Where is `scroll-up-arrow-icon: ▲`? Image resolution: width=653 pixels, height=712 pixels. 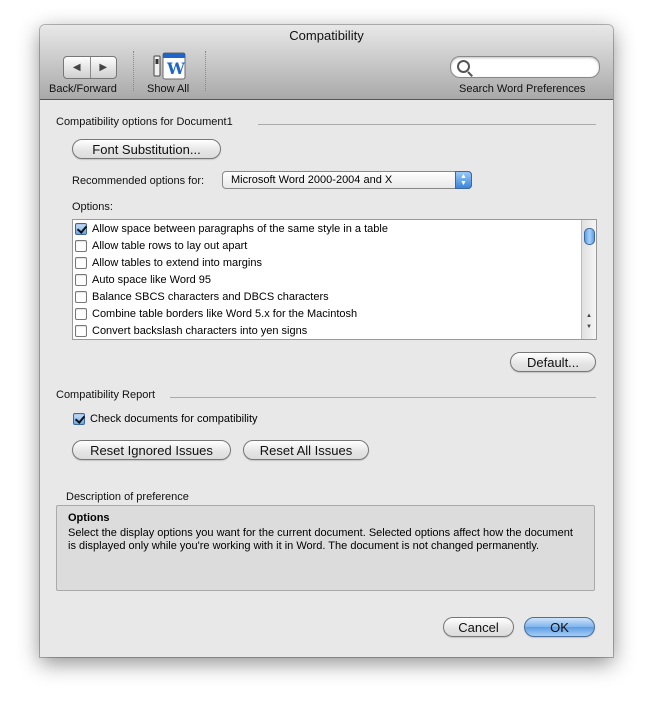 scroll-up-arrow-icon: ▲ is located at coordinates (589, 316).